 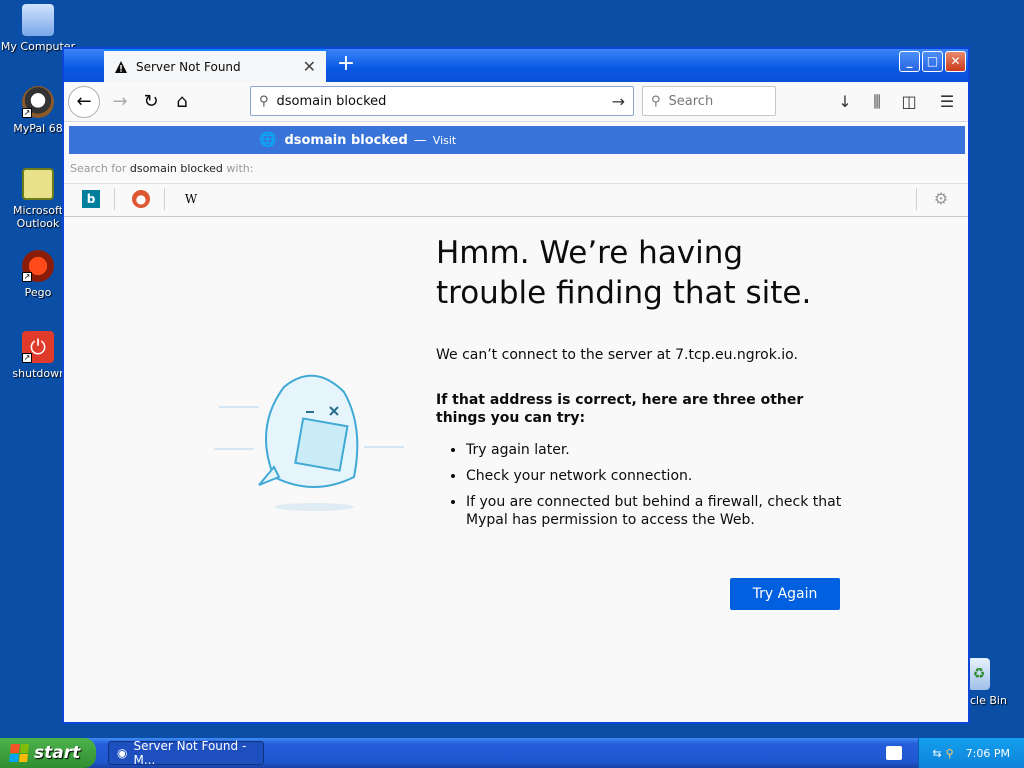 I want to click on tab-title: Server Not Found, so click(x=188, y=66).